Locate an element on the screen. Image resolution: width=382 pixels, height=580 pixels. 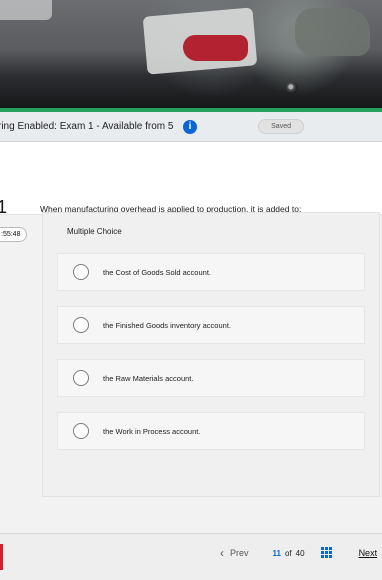
answer-option-text: the Cost of Goods Sold account. is located at coordinates (157, 272).